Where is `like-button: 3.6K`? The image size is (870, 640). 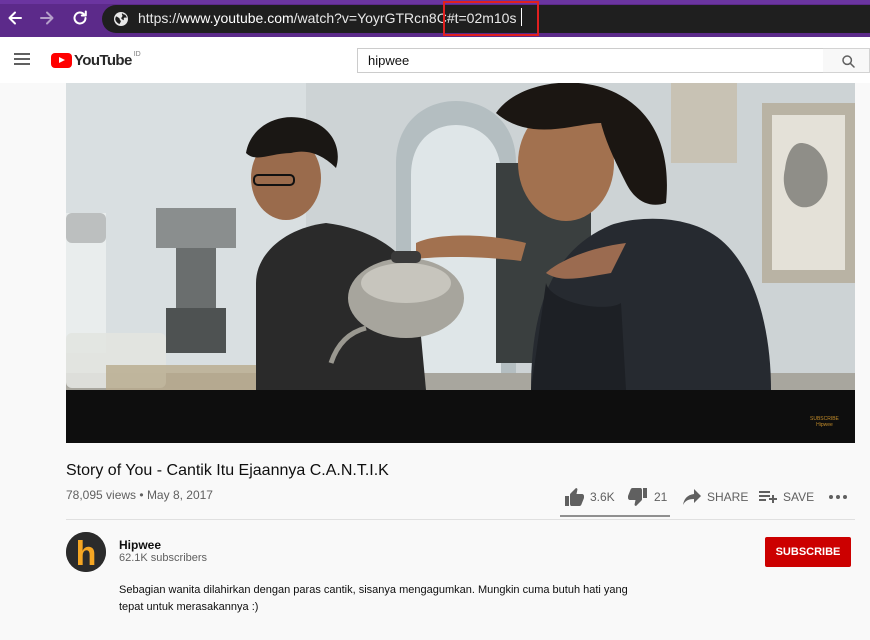 like-button: 3.6K is located at coordinates (589, 497).